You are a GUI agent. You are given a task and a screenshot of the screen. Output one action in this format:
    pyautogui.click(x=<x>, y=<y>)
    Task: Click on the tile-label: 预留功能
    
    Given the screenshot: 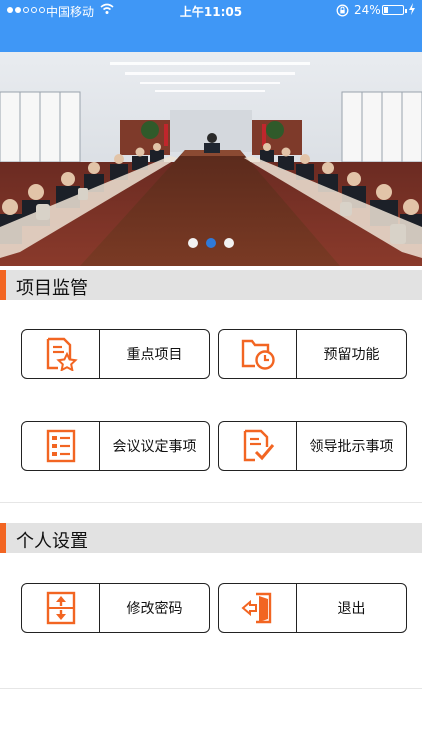 What is the action you would take?
    pyautogui.click(x=351, y=355)
    